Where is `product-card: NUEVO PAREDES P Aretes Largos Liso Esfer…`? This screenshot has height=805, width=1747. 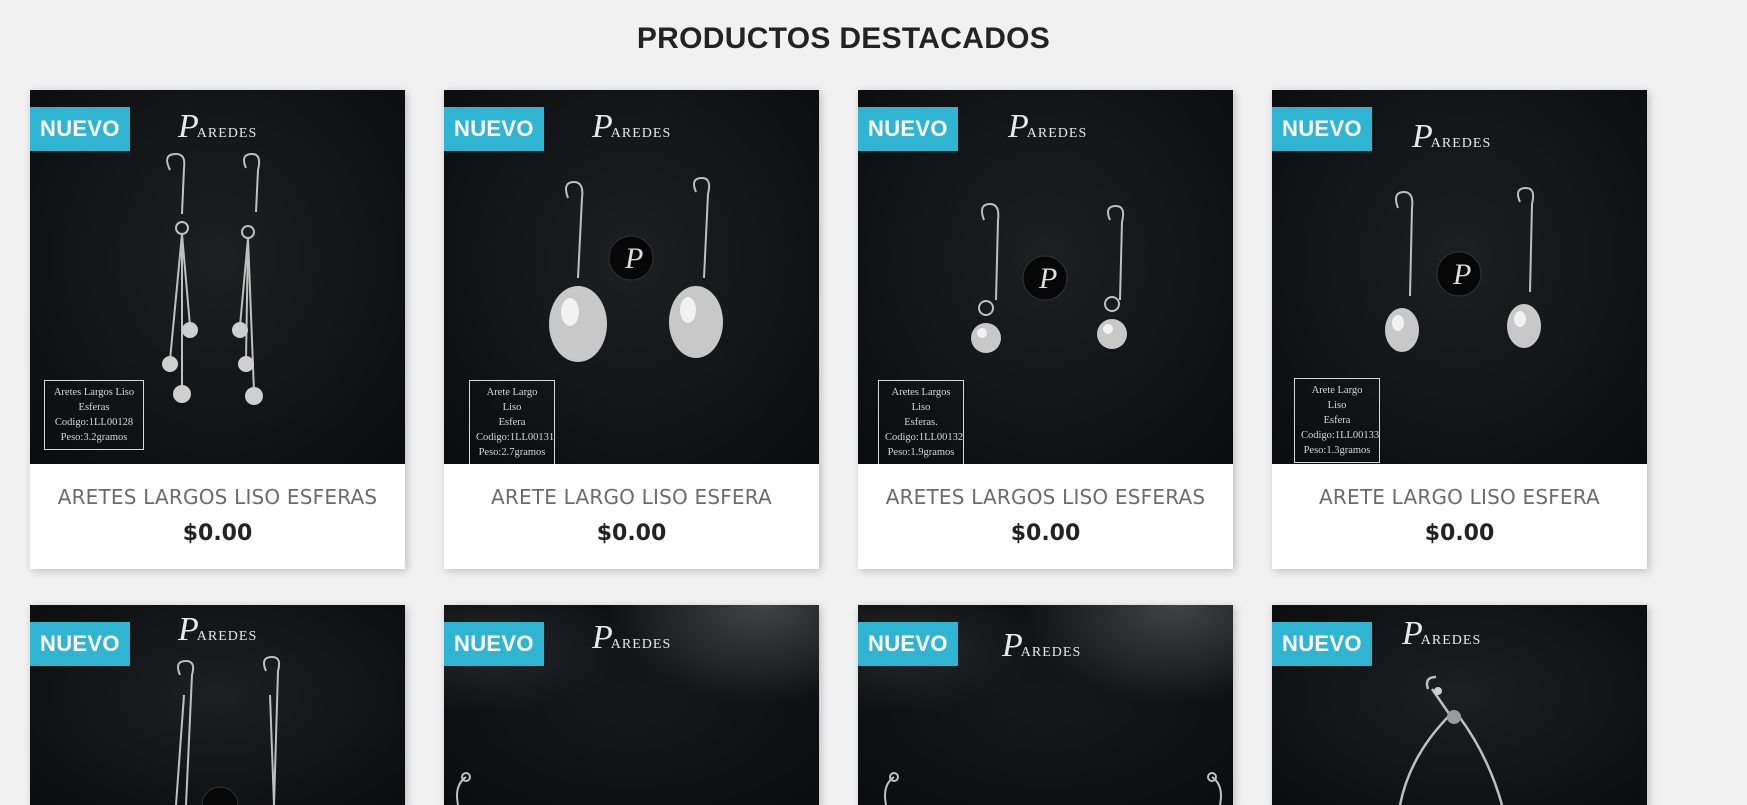 product-card: NUEVO PAREDES P Aretes Largos Liso Esfer… is located at coordinates (1045, 329).